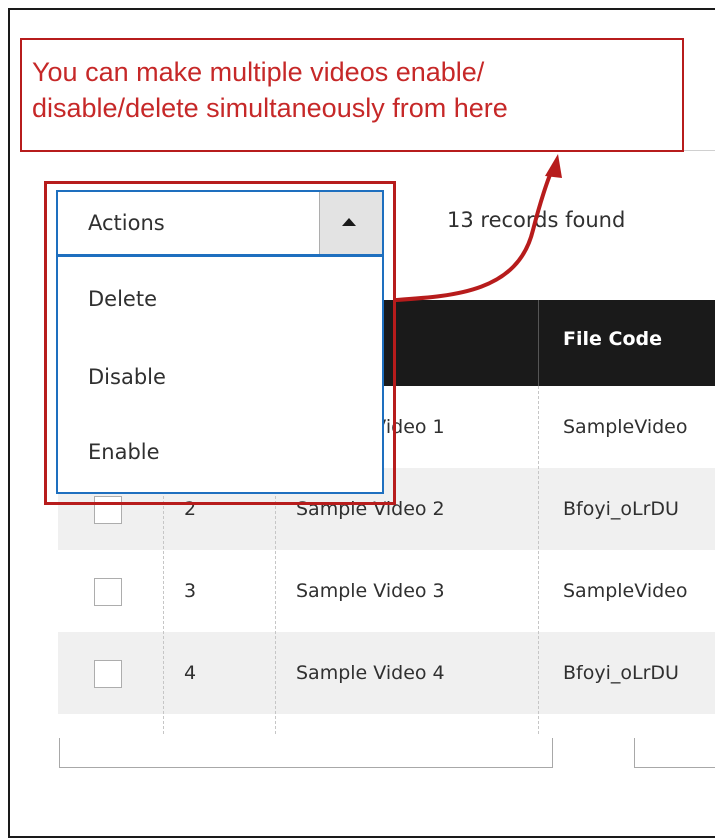 The height and width of the screenshot is (838, 715). What do you see at coordinates (270, 108) in the screenshot?
I see `callout-line-2: disable/delete simultaneously from here` at bounding box center [270, 108].